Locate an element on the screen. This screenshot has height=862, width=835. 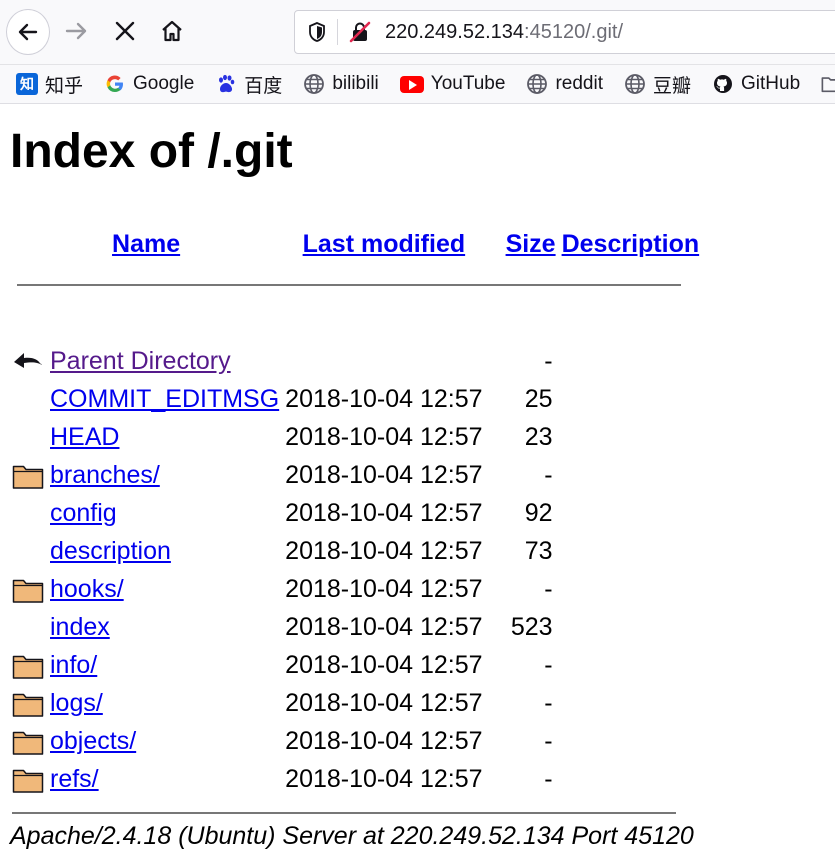
bookmark-folder is located at coordinates (828, 84).